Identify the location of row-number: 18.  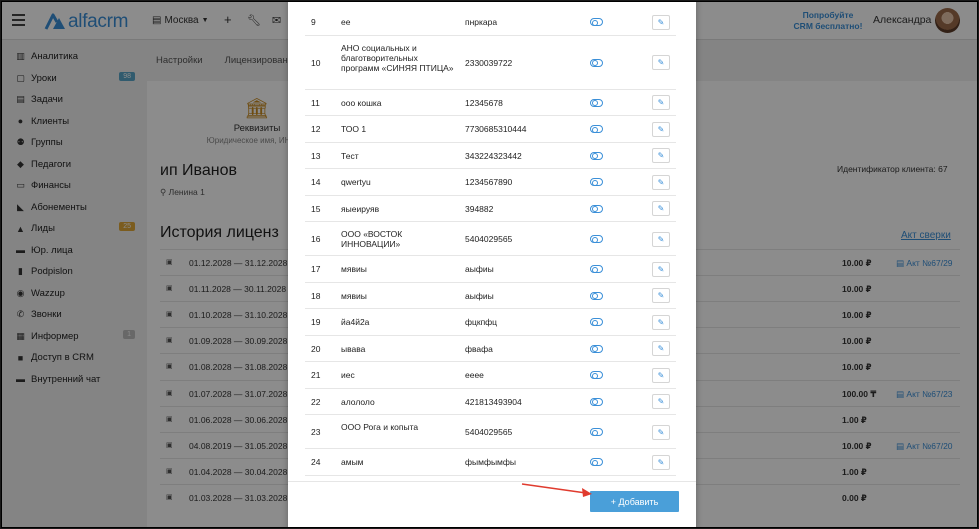
(316, 295).